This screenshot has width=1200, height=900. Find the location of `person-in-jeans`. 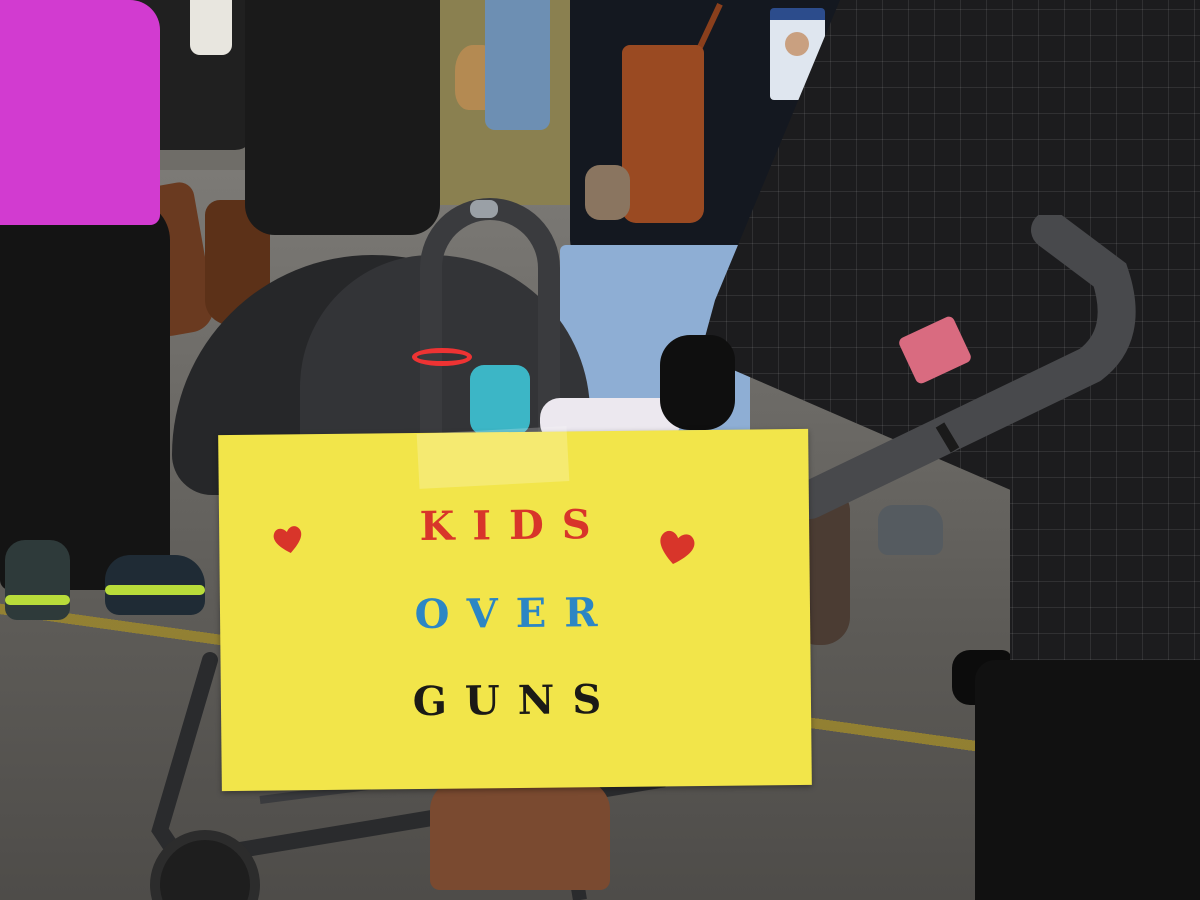

person-in-jeans is located at coordinates (517, 65).